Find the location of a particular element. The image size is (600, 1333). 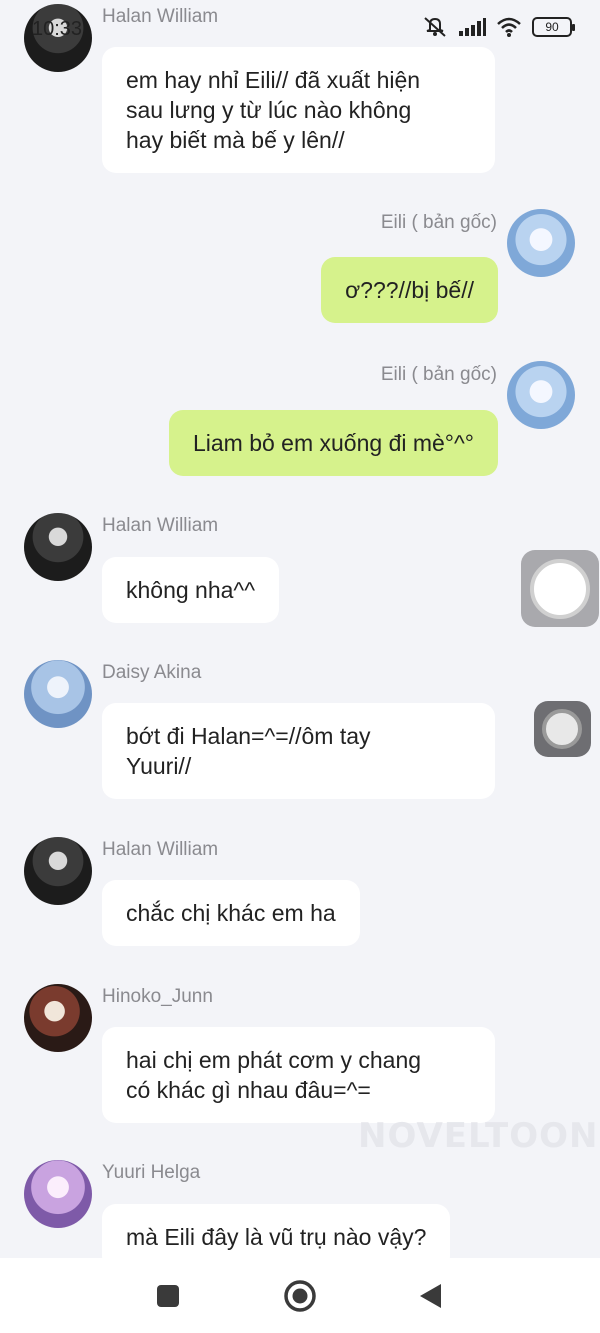

sender-name: Hinoko_Junn is located at coordinates (157, 996).